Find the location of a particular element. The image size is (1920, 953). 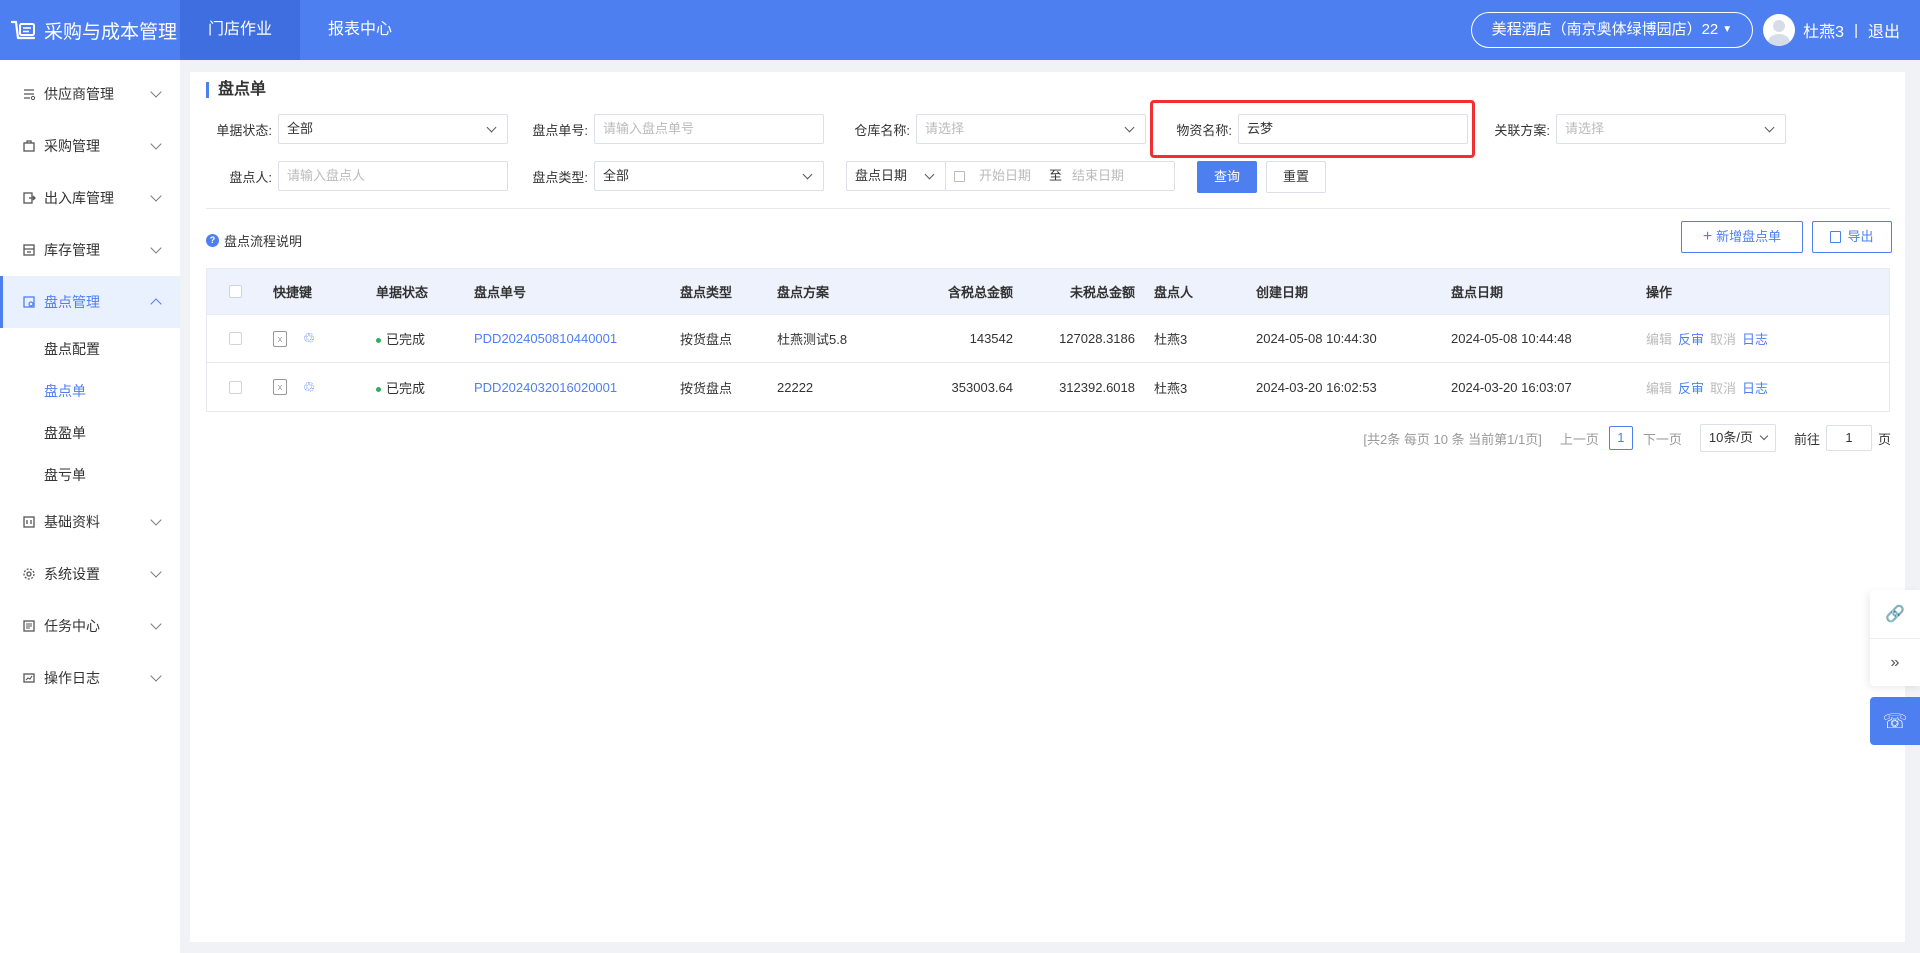

goto-suffix: 页 is located at coordinates (1884, 439).